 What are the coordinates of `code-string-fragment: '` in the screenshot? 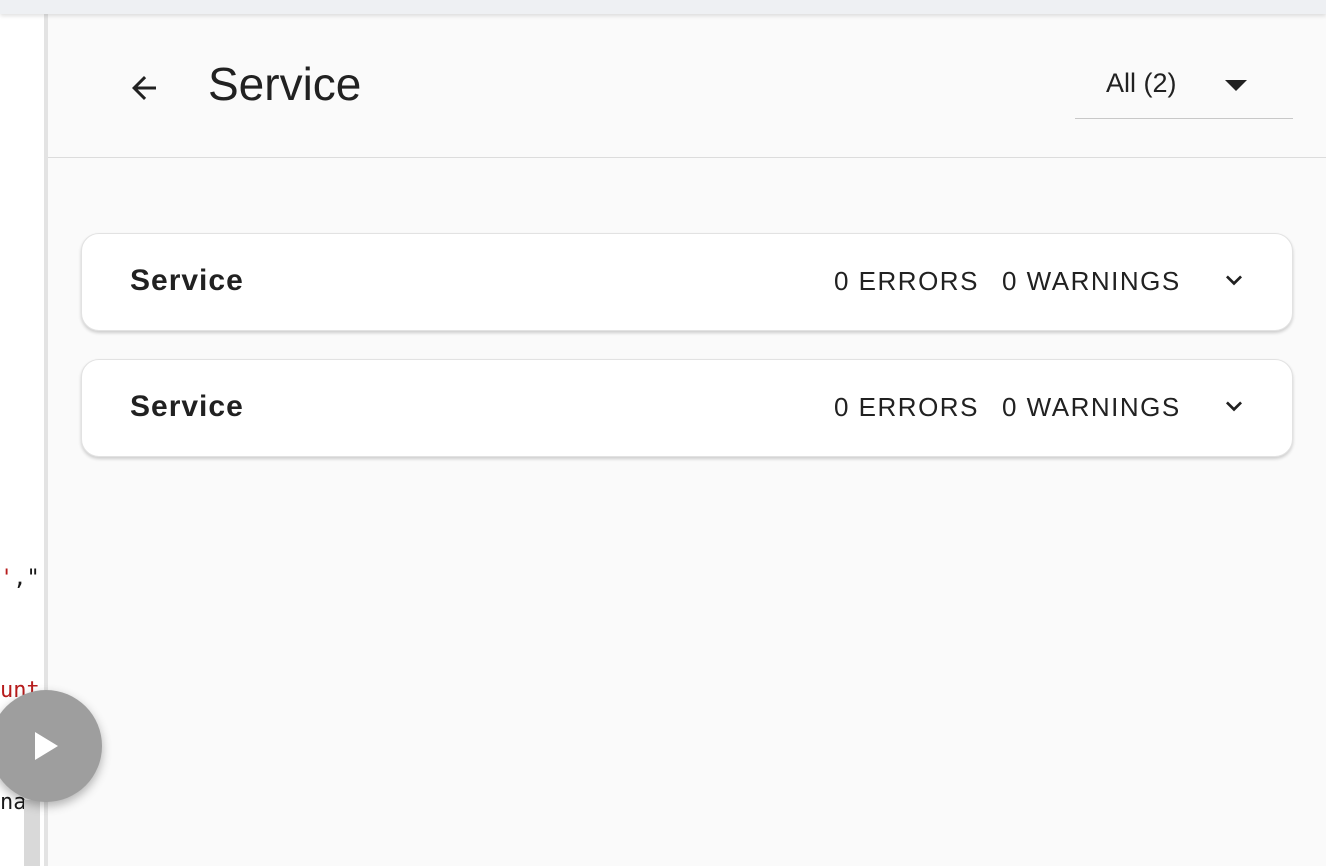 It's located at (7, 578).